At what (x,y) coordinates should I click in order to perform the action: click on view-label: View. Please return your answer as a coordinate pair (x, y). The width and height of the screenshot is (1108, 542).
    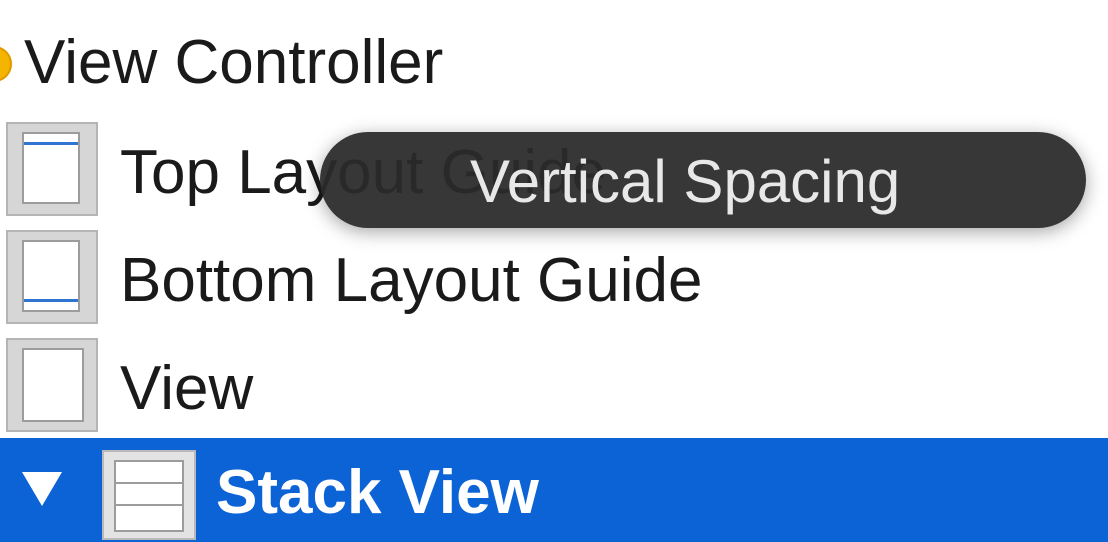
    Looking at the image, I should click on (187, 388).